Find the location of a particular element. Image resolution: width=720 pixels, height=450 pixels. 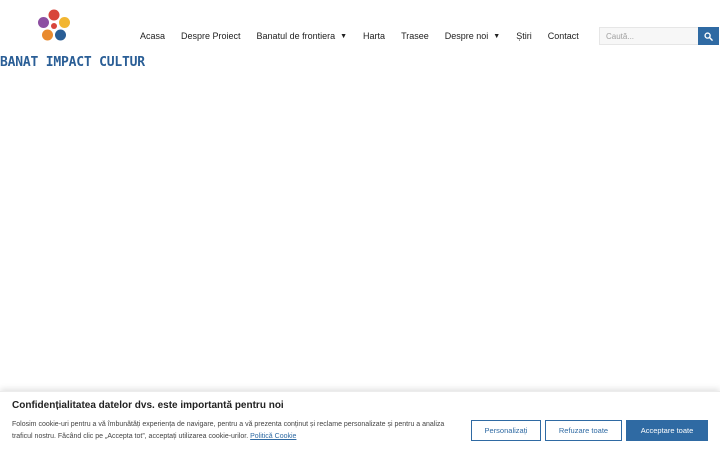

nav-label: Știri is located at coordinates (524, 36).